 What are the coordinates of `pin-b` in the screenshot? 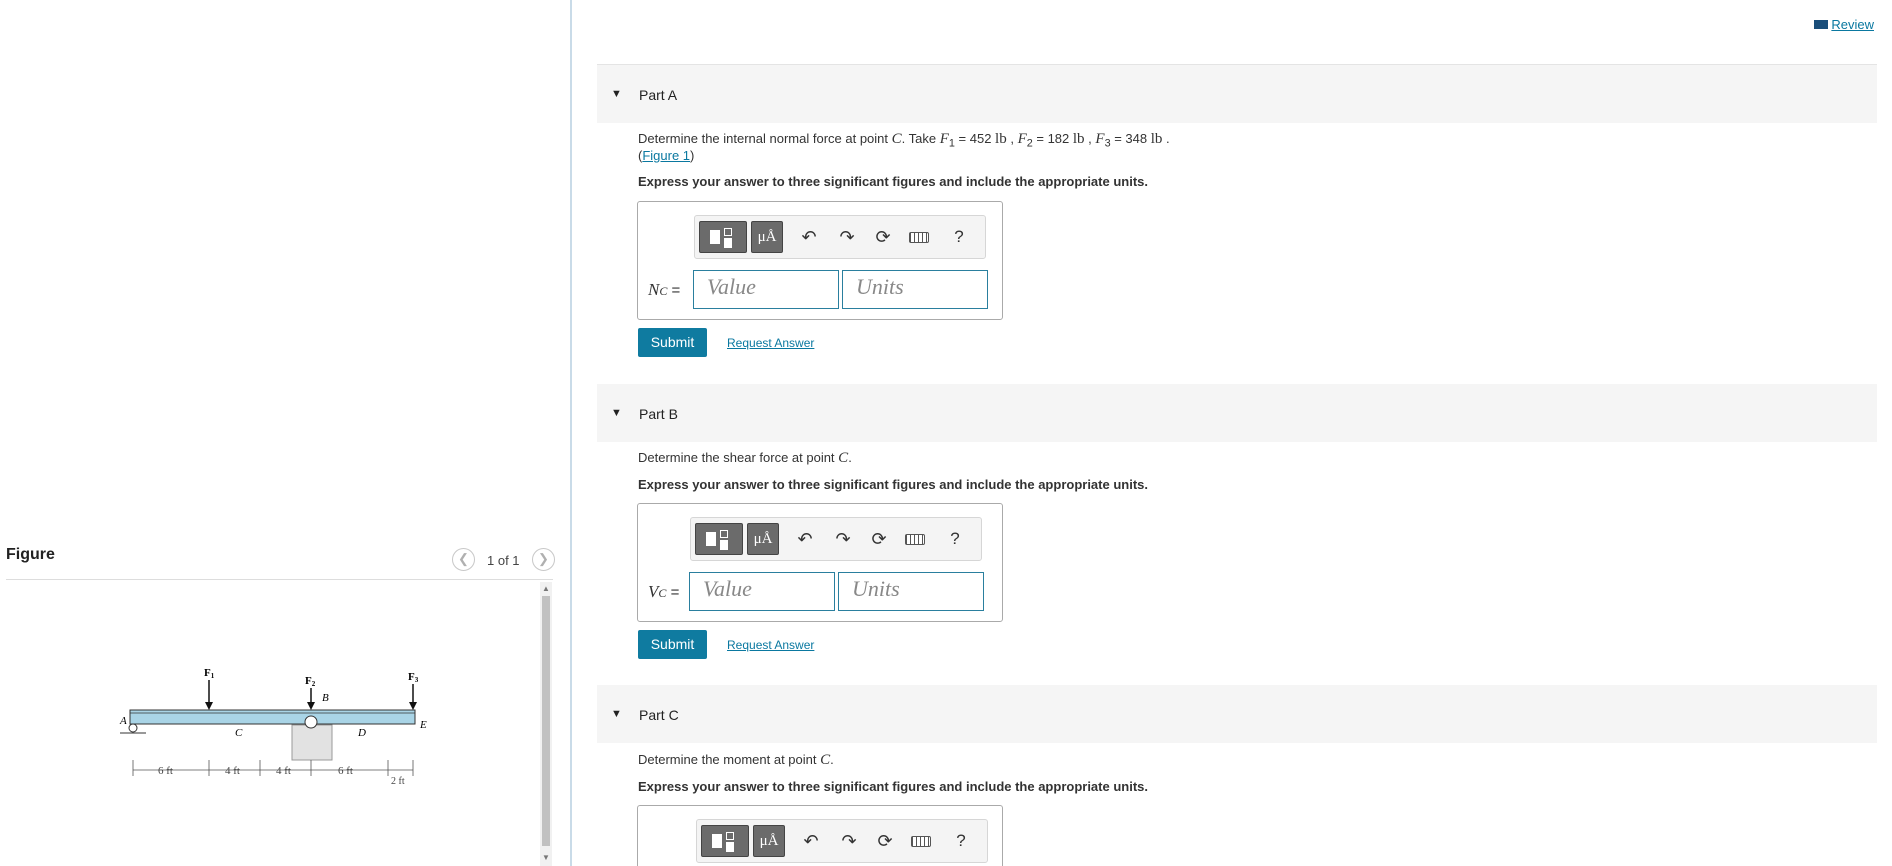 It's located at (311, 722).